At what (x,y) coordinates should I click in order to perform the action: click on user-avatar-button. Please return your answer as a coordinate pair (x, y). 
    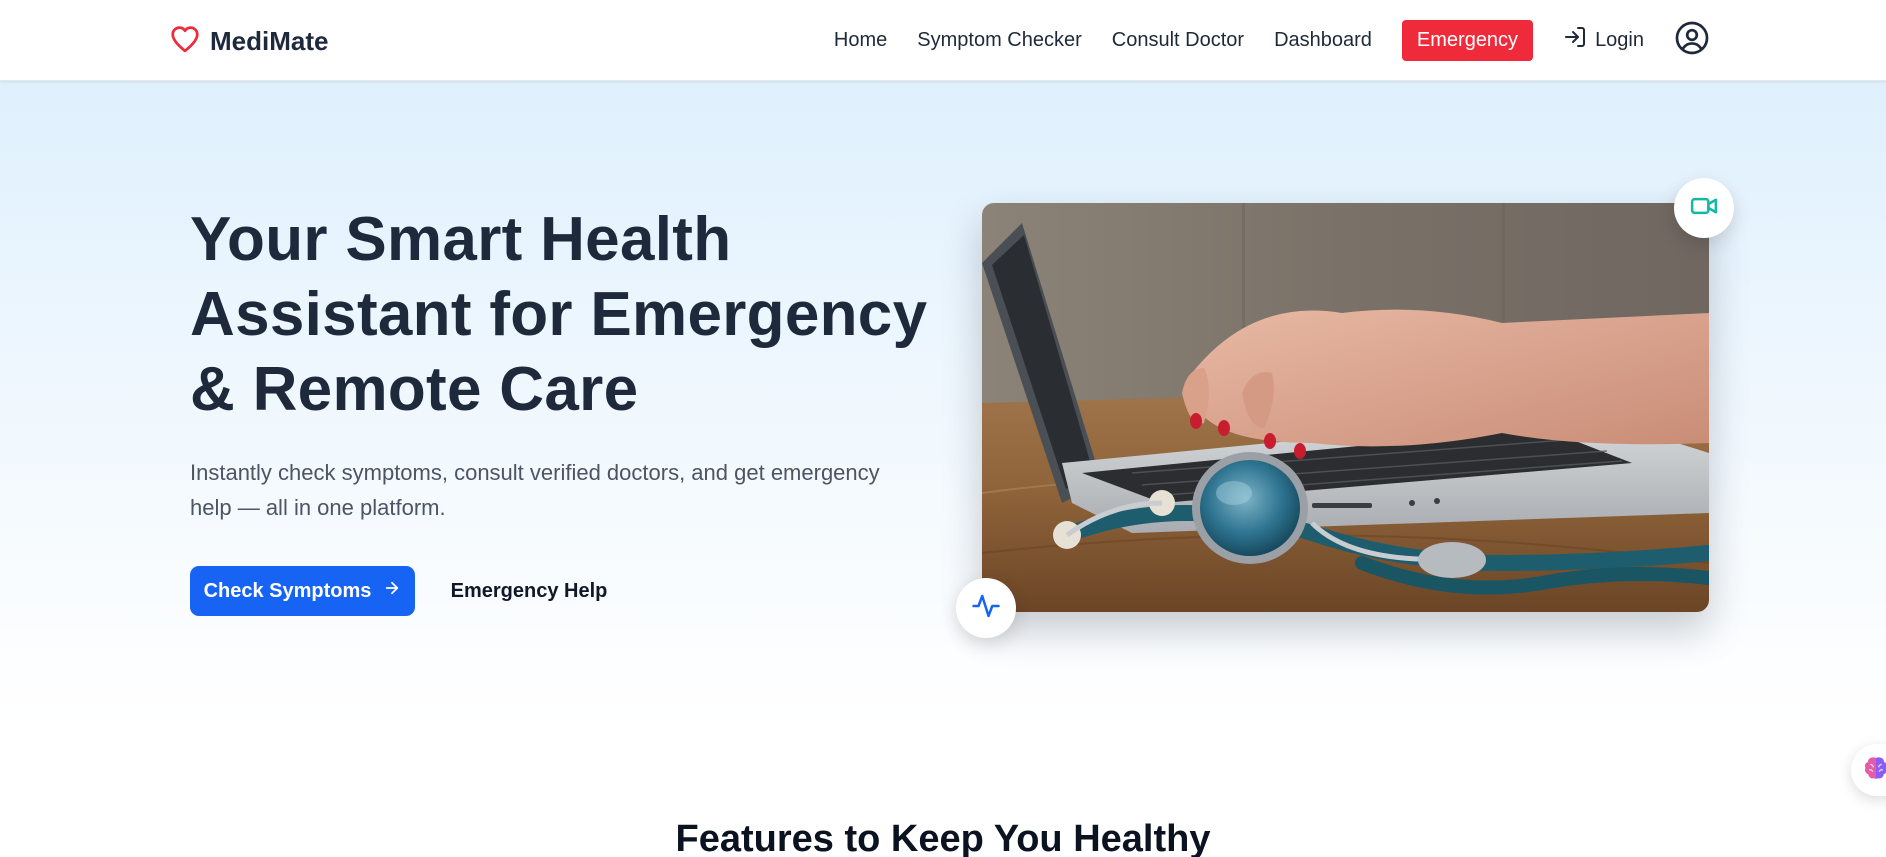
    Looking at the image, I should click on (1692, 40).